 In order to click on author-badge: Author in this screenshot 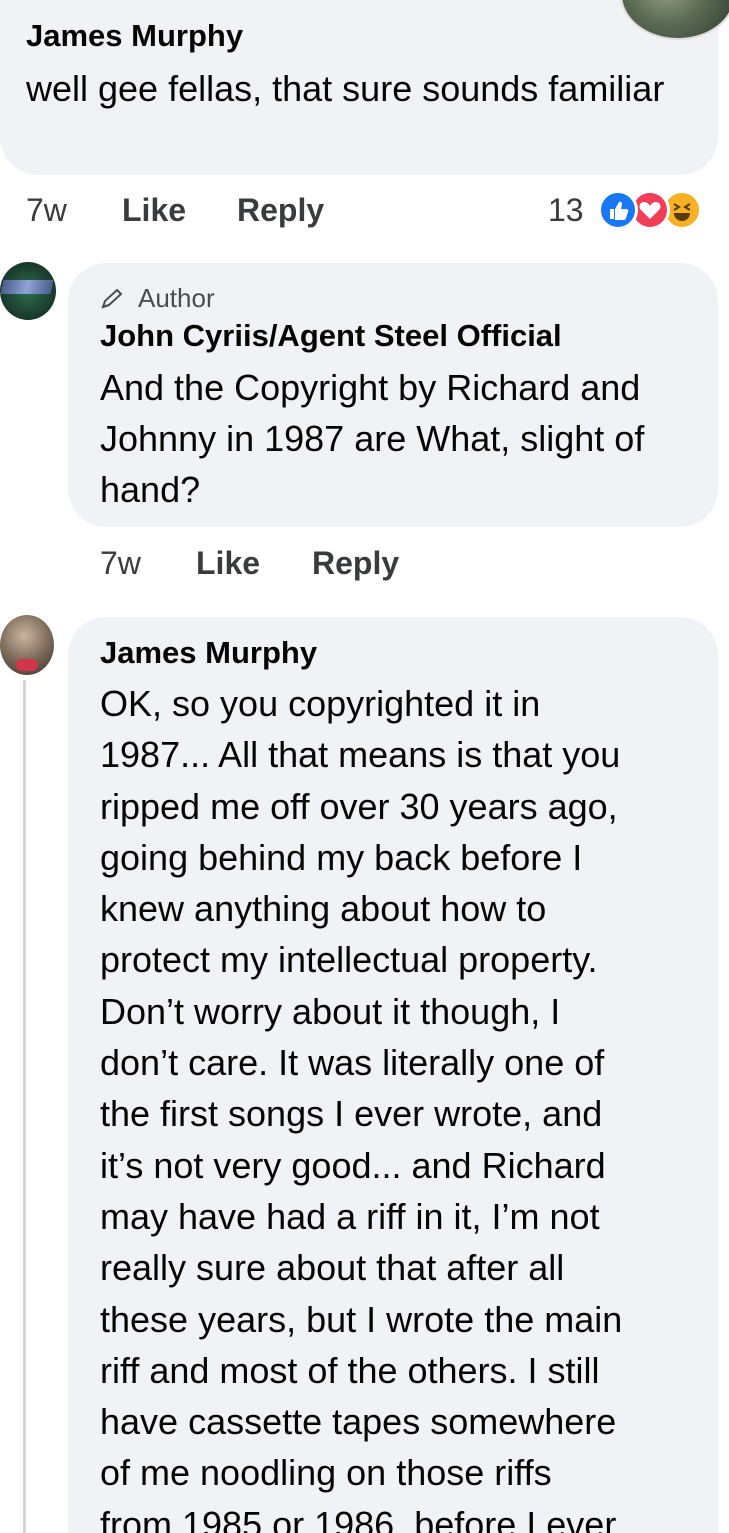, I will do `click(176, 298)`.